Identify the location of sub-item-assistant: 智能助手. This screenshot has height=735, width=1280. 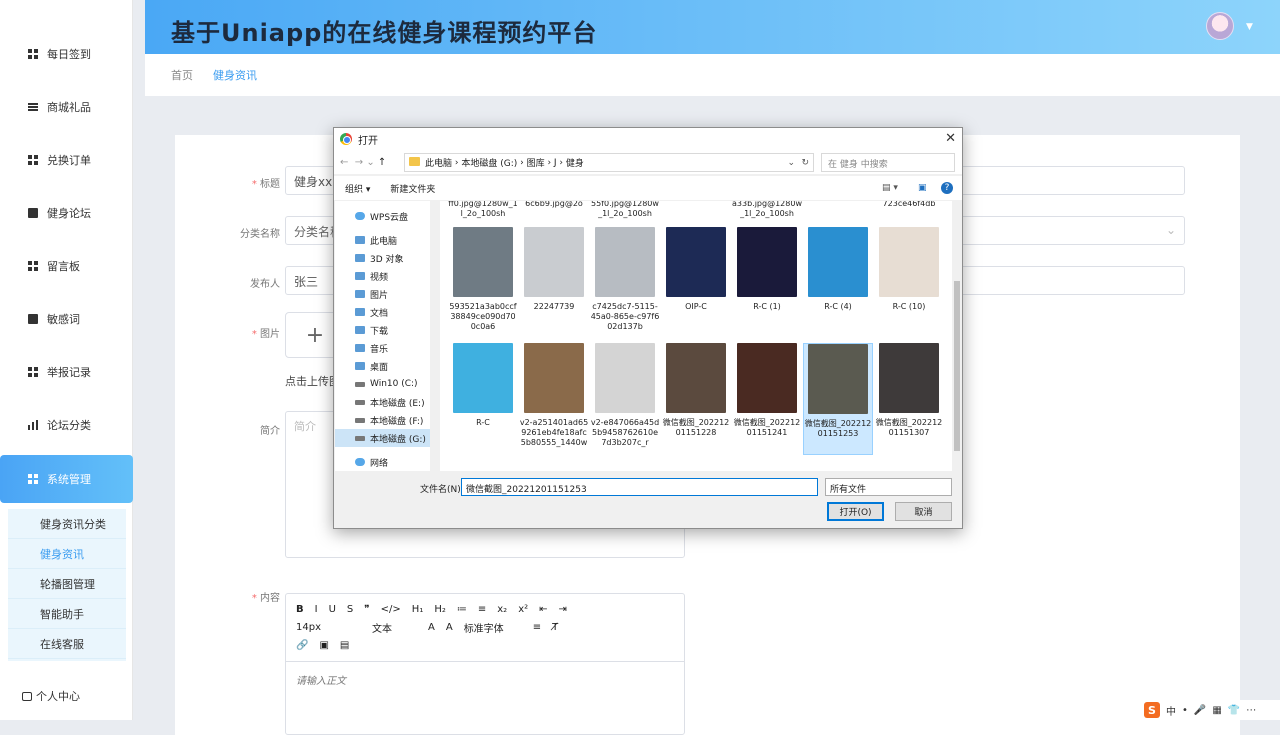
(67, 614).